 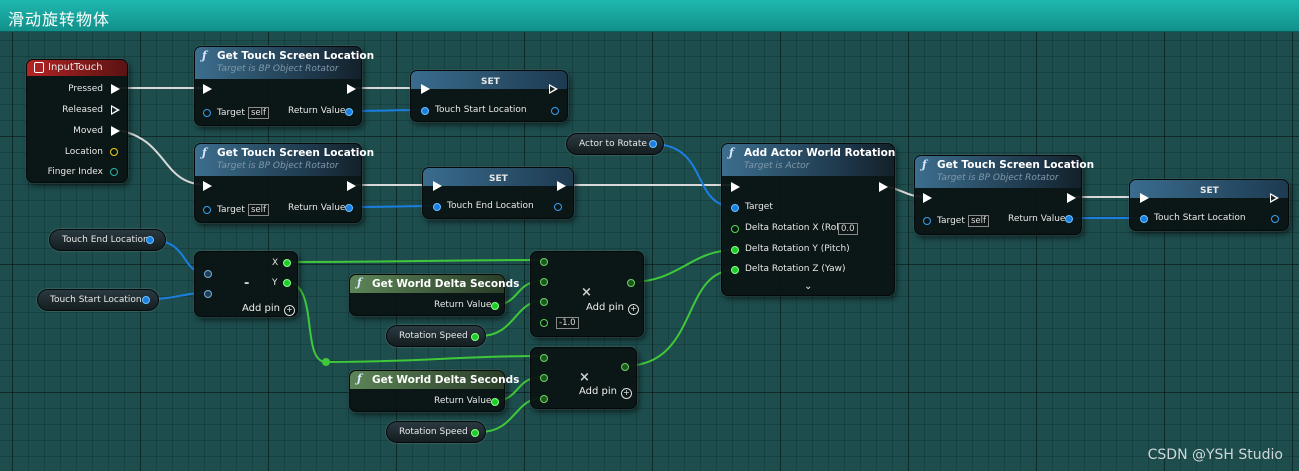 What do you see at coordinates (558, 207) in the screenshot?
I see `touch-end-out-pin` at bounding box center [558, 207].